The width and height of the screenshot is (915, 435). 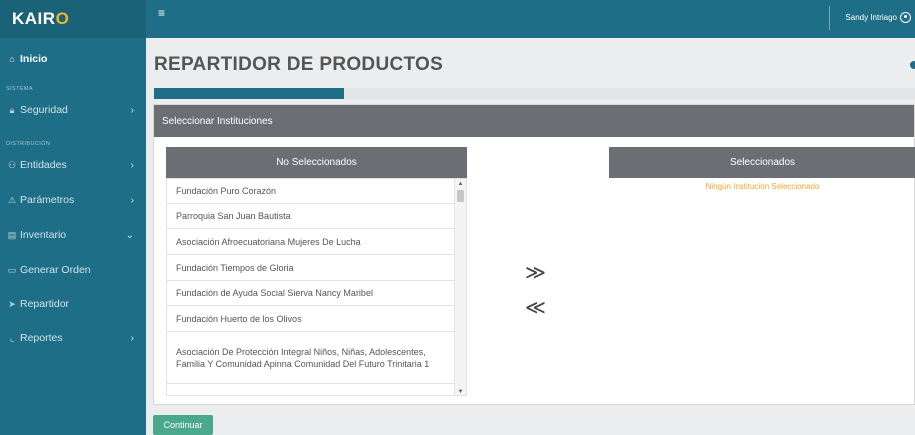 What do you see at coordinates (12, 109) in the screenshot?
I see `lock-icon: 🔒︎` at bounding box center [12, 109].